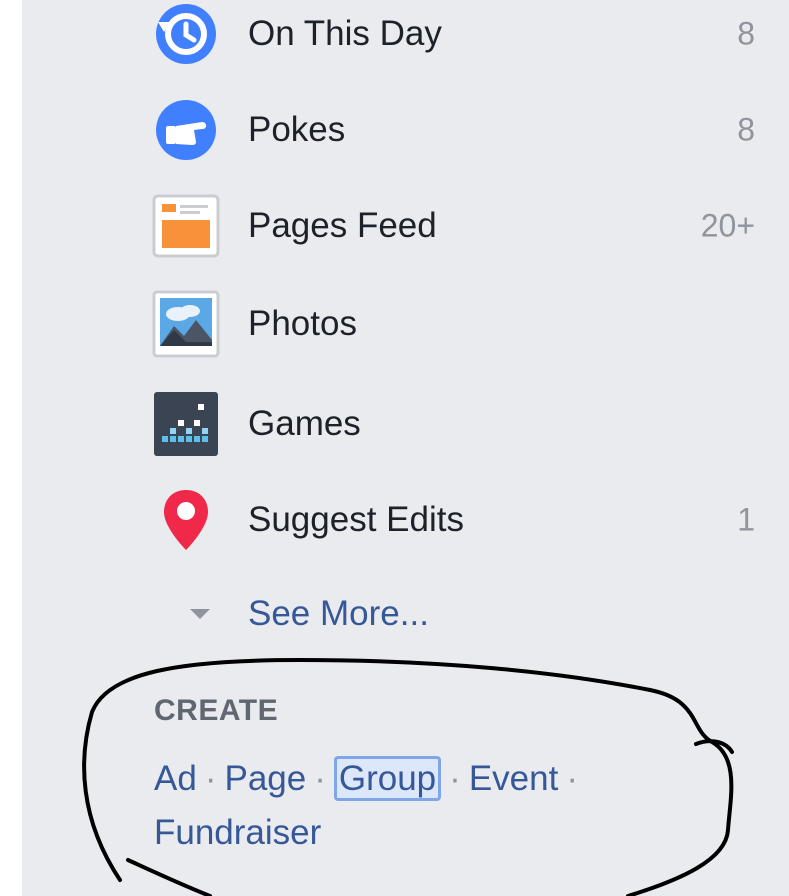  What do you see at coordinates (186, 226) in the screenshot?
I see `pages-feed-icon` at bounding box center [186, 226].